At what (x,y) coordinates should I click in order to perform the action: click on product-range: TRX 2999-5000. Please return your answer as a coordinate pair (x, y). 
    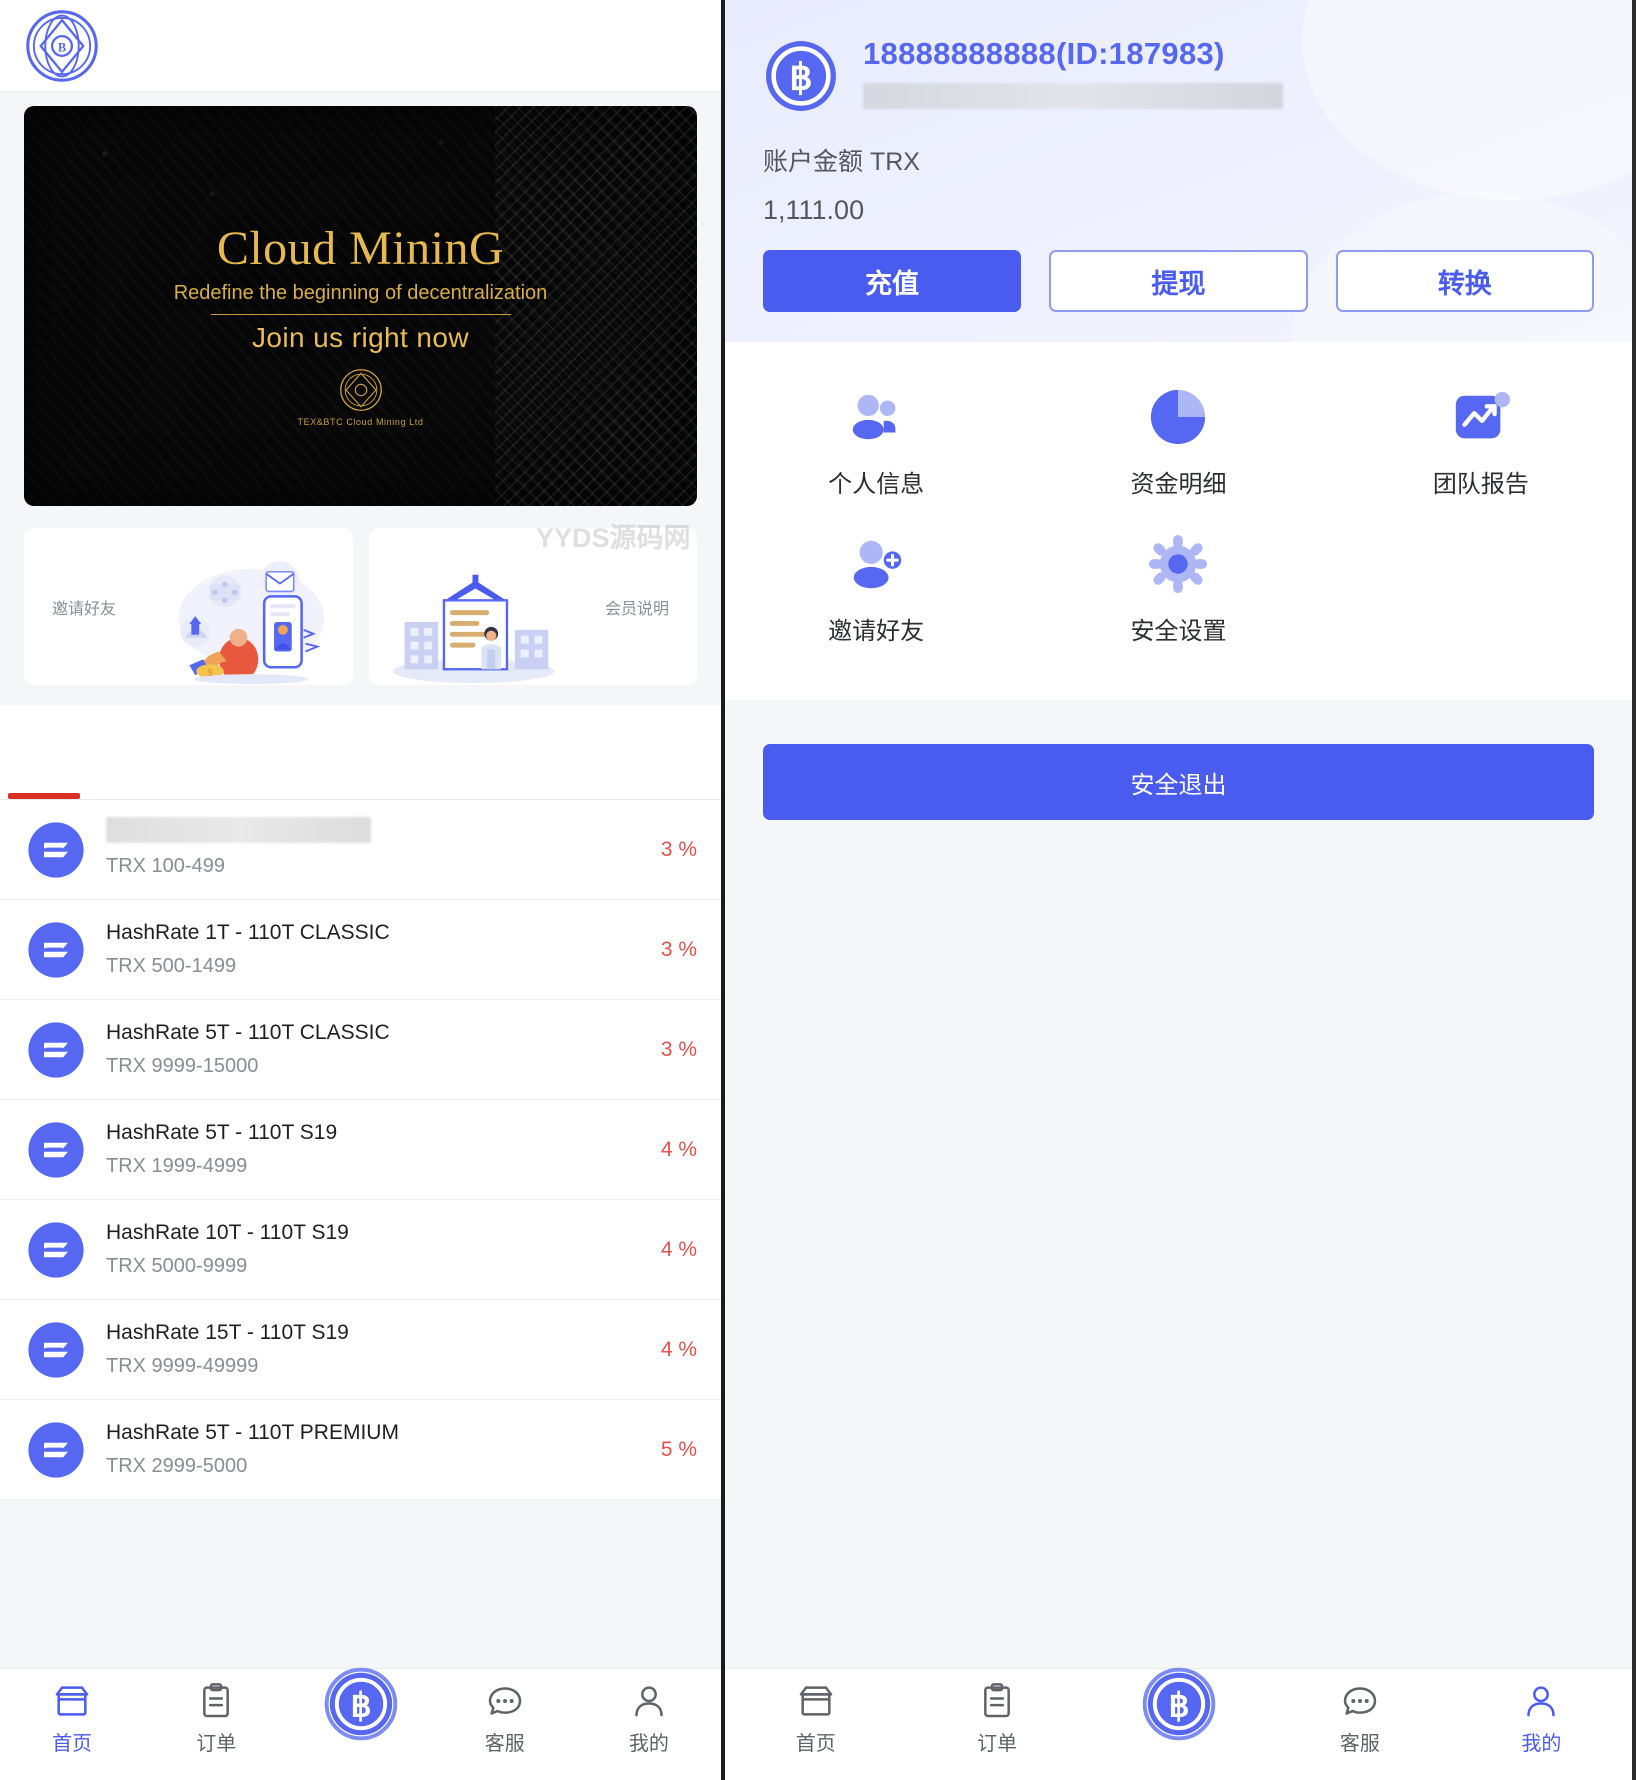
    Looking at the image, I should click on (177, 1466).